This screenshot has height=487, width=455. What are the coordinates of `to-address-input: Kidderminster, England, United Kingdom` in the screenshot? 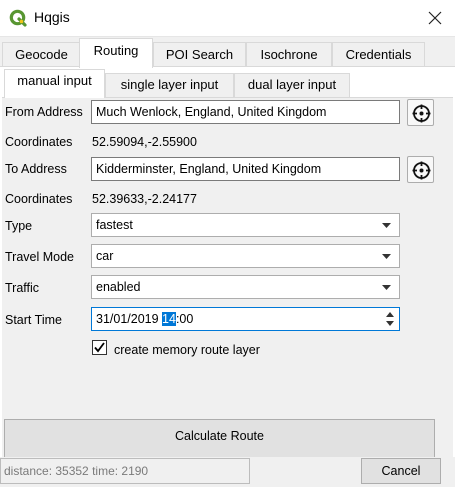 It's located at (245, 169).